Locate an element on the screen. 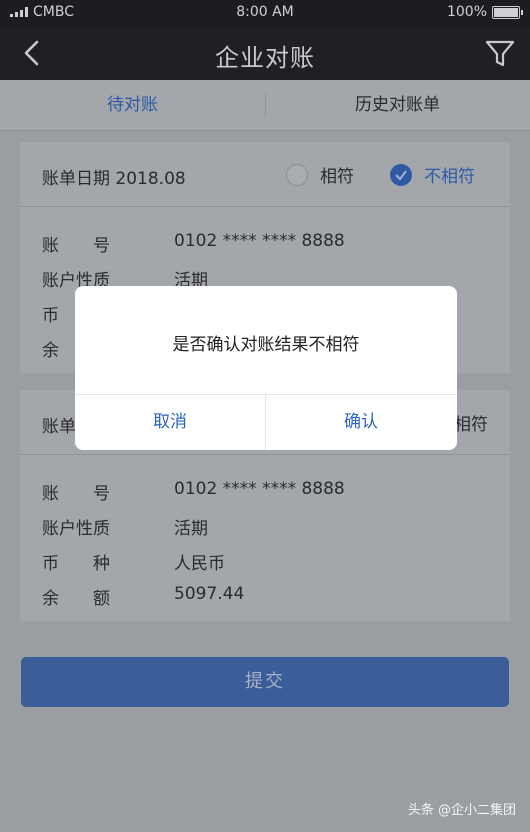  field-value: 人民币 is located at coordinates (199, 564).